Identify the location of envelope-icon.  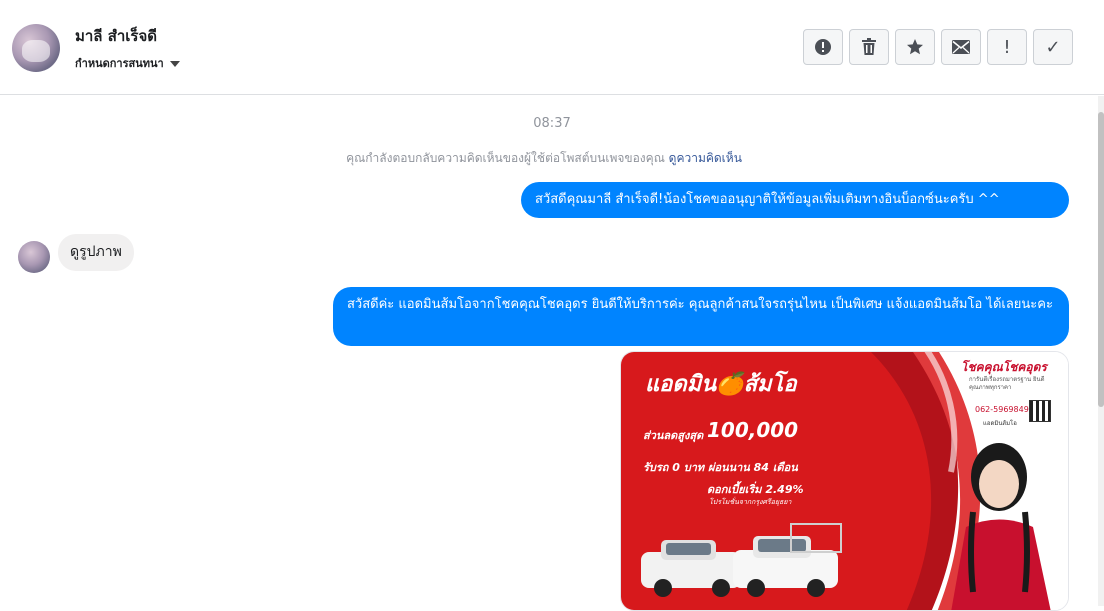
(961, 47).